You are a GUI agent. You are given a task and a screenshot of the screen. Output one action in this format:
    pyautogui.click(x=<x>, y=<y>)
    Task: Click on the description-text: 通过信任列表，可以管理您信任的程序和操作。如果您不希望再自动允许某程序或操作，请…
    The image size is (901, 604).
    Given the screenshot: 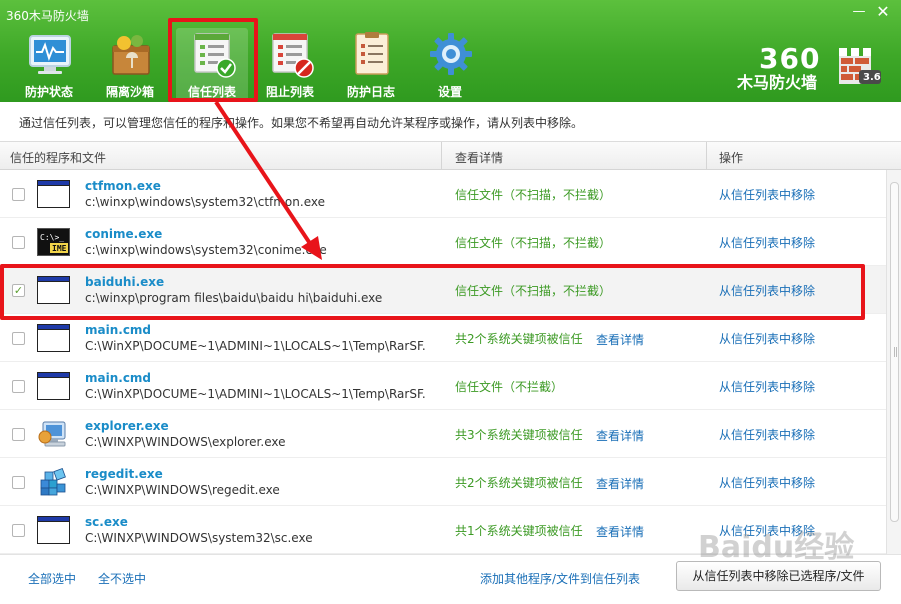 What is the action you would take?
    pyautogui.click(x=301, y=123)
    